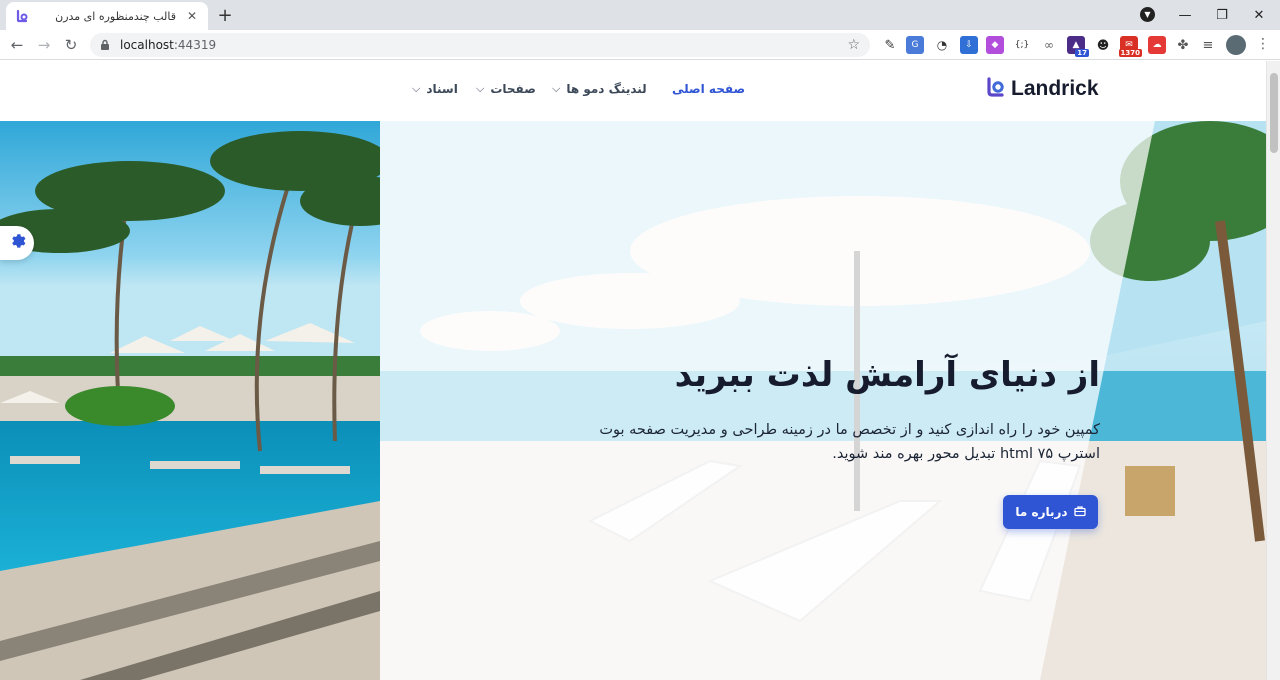 Image resolution: width=1280 pixels, height=680 pixels. What do you see at coordinates (1103, 45) in the screenshot?
I see `face-extension-icon: ☻` at bounding box center [1103, 45].